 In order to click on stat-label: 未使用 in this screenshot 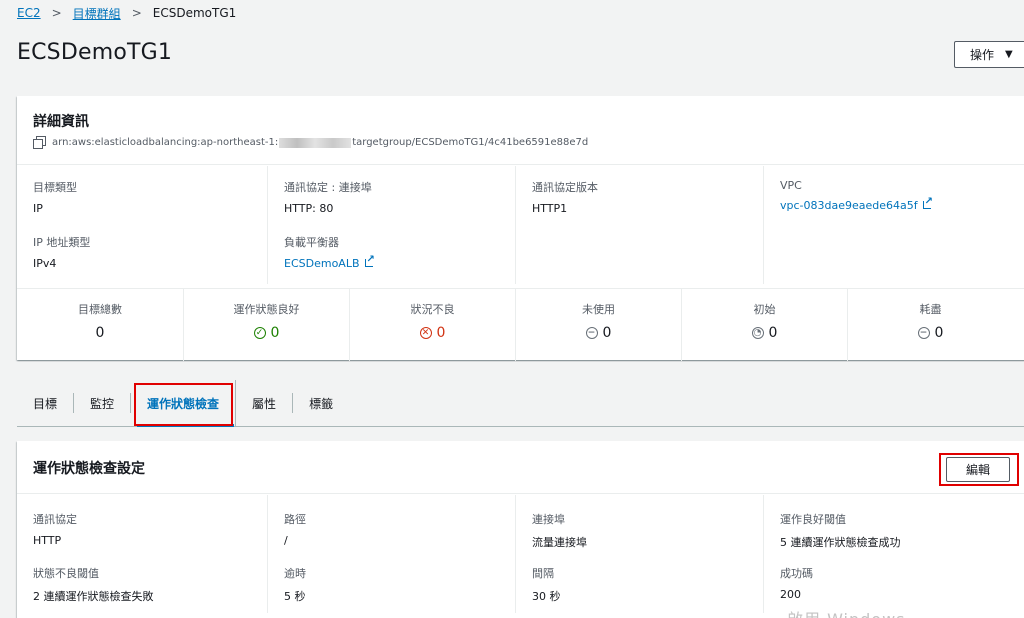, I will do `click(598, 309)`.